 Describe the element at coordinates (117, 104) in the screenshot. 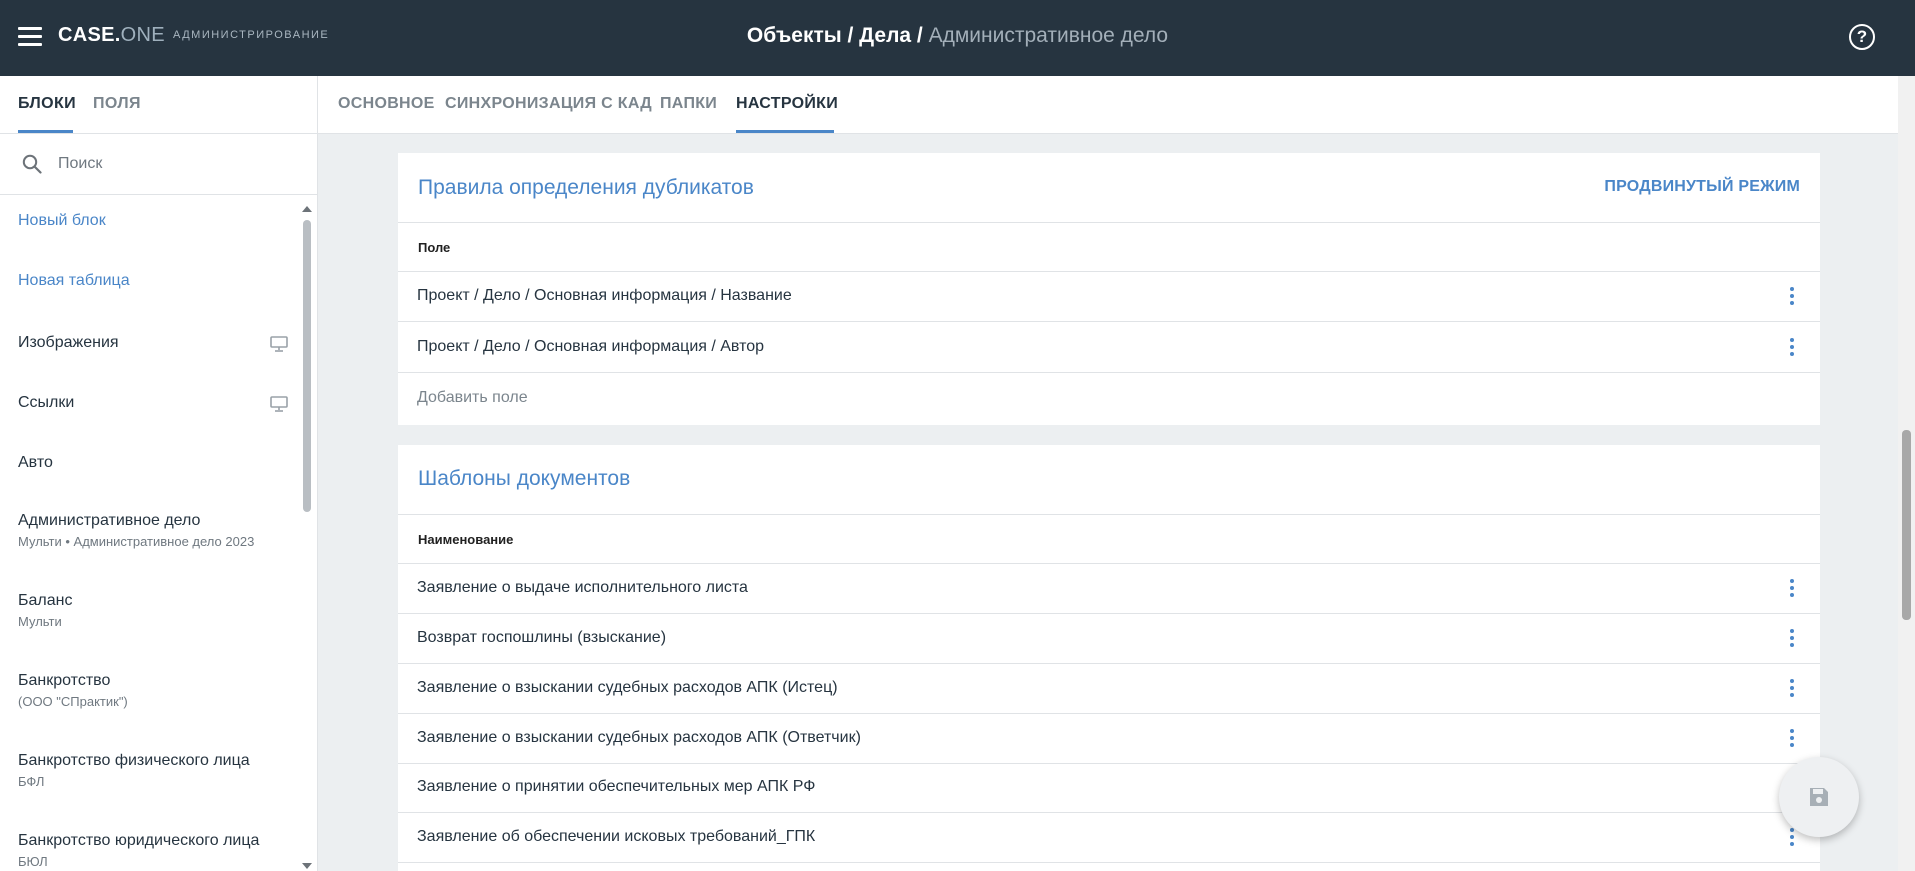

I see `tab-fields: ПОЛЯ` at that location.